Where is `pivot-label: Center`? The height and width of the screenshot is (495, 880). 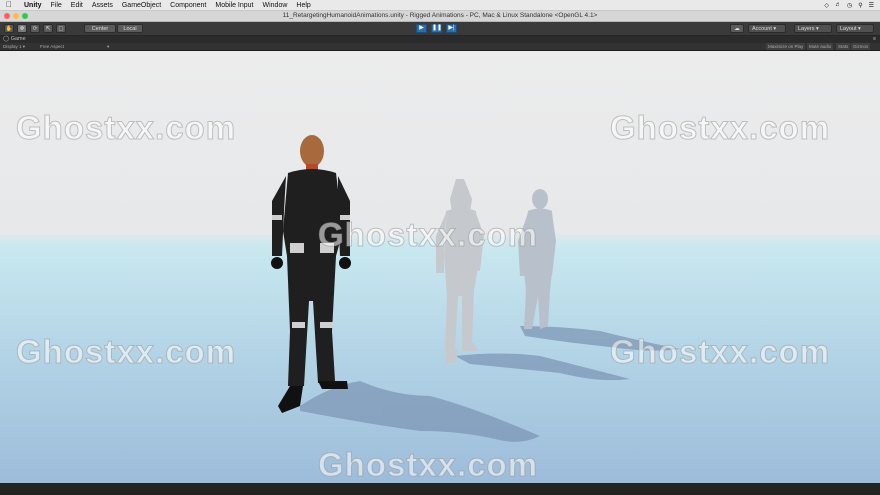 pivot-label: Center is located at coordinates (100, 29).